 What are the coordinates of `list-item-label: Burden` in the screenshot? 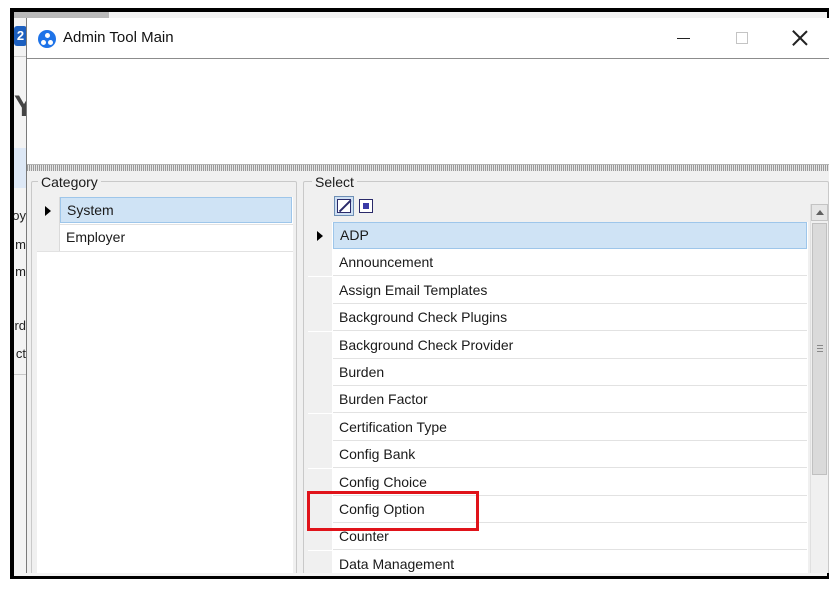 It's located at (570, 372).